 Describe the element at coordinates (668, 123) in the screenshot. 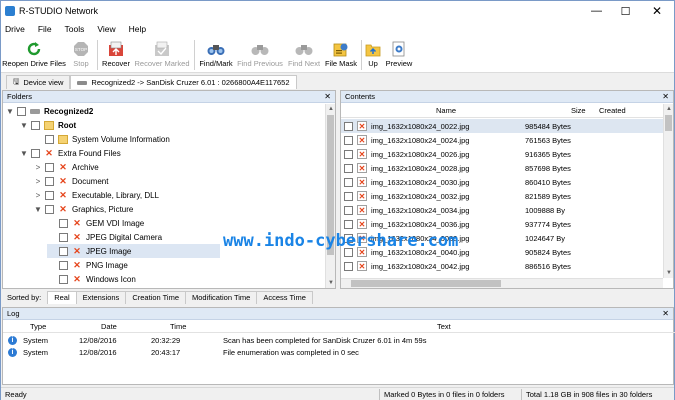

I see `contents-scroll-thumb` at that location.